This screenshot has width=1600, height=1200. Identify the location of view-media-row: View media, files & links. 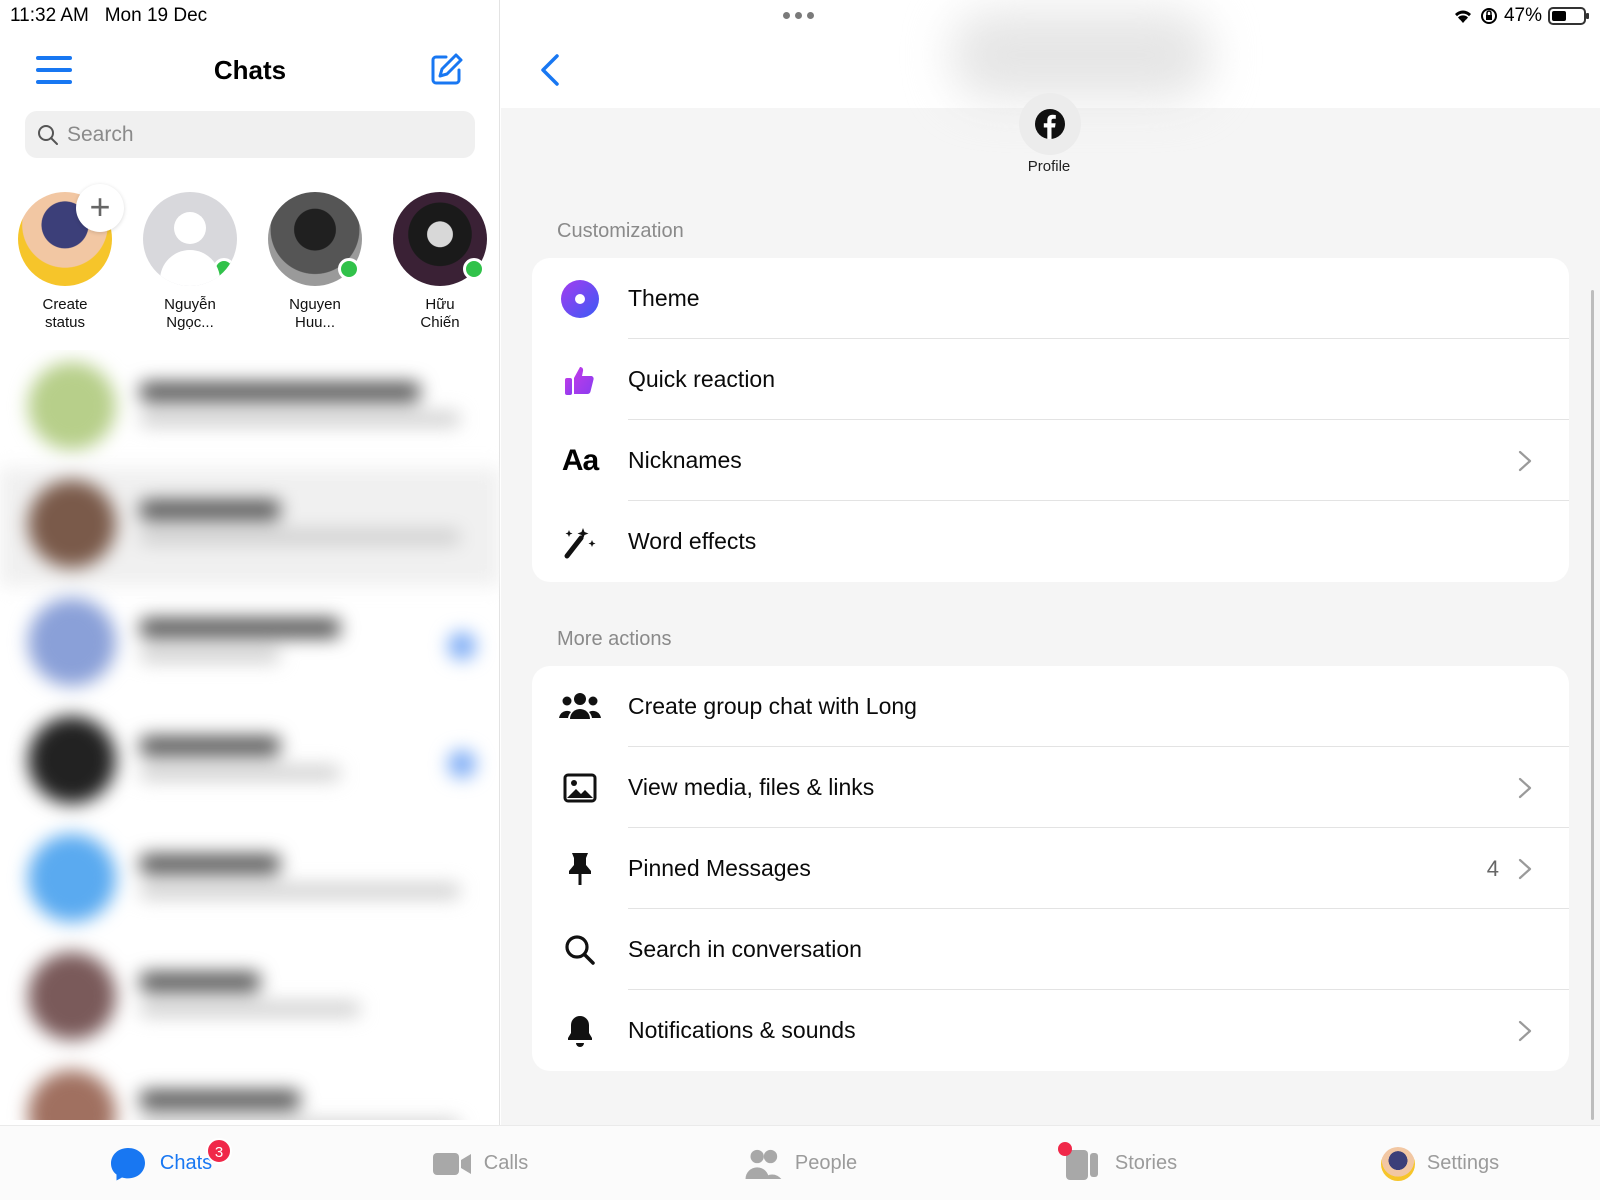
(1050, 787).